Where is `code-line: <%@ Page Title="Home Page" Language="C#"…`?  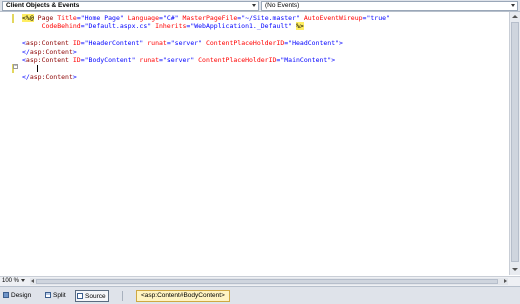 code-line: <%@ Page Title="Home Page" Language="C#"… is located at coordinates (206, 18).